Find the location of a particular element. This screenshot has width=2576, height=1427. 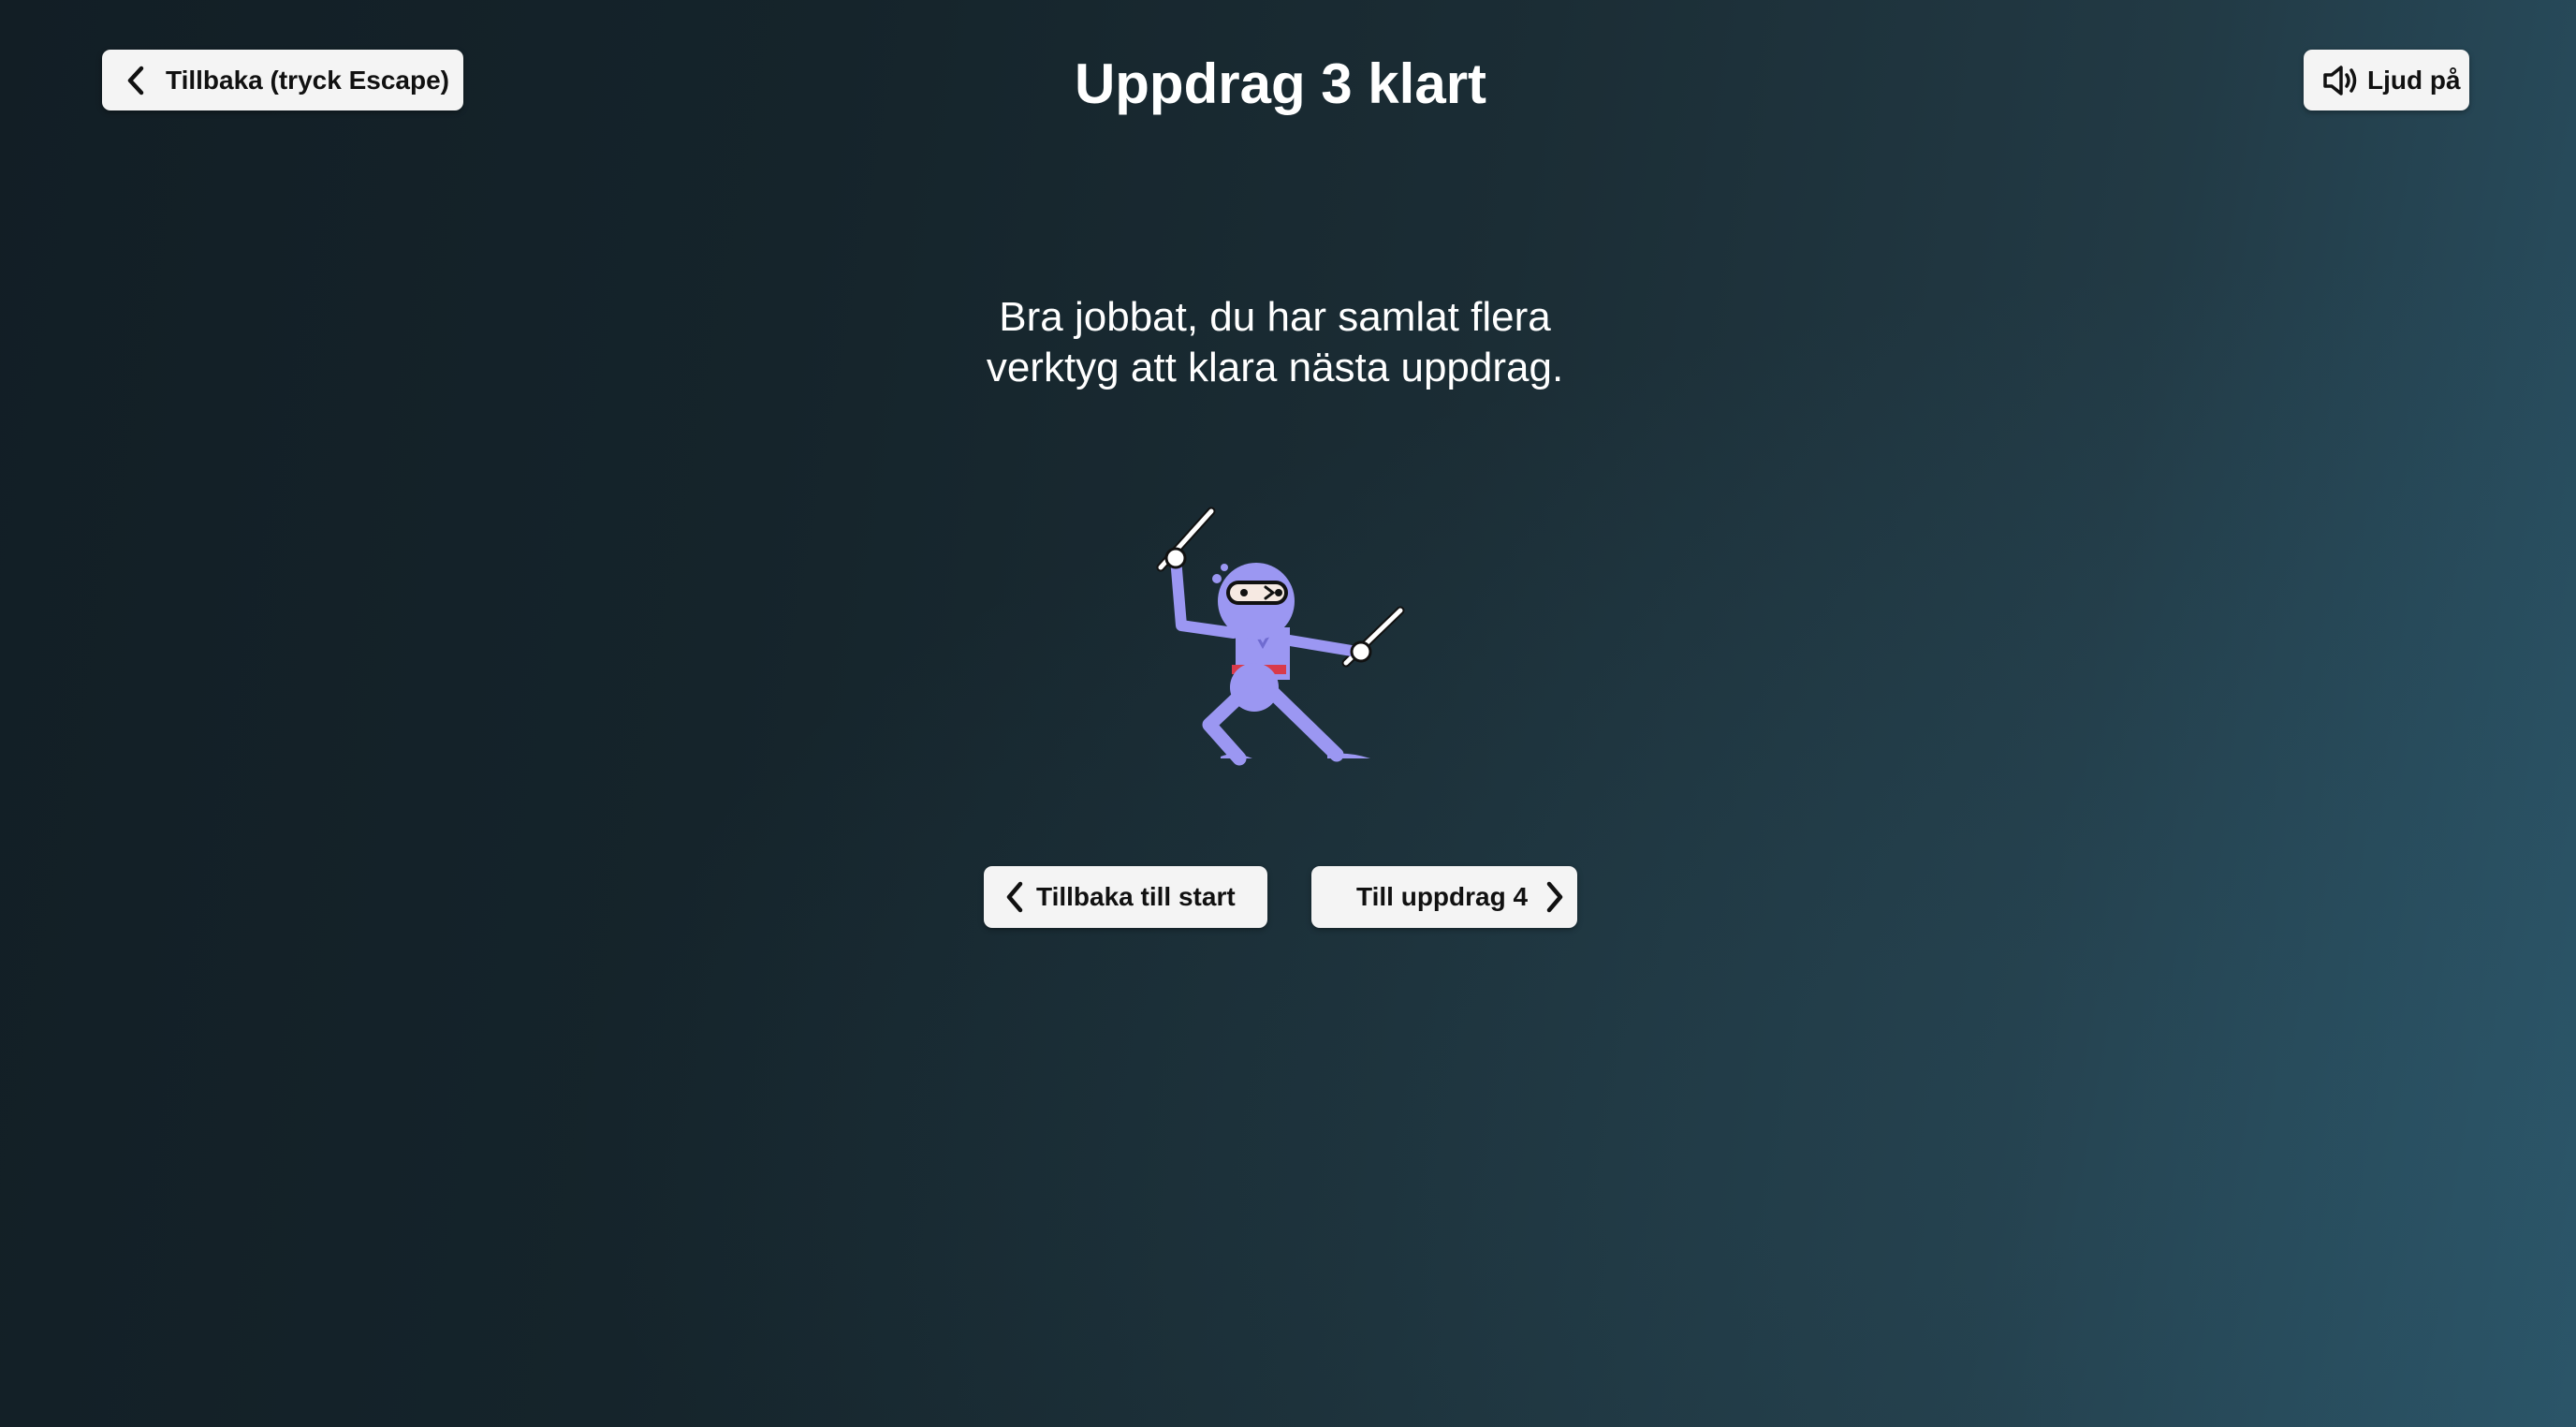

page-title: Uppdrag 3 klart is located at coordinates (1280, 83).